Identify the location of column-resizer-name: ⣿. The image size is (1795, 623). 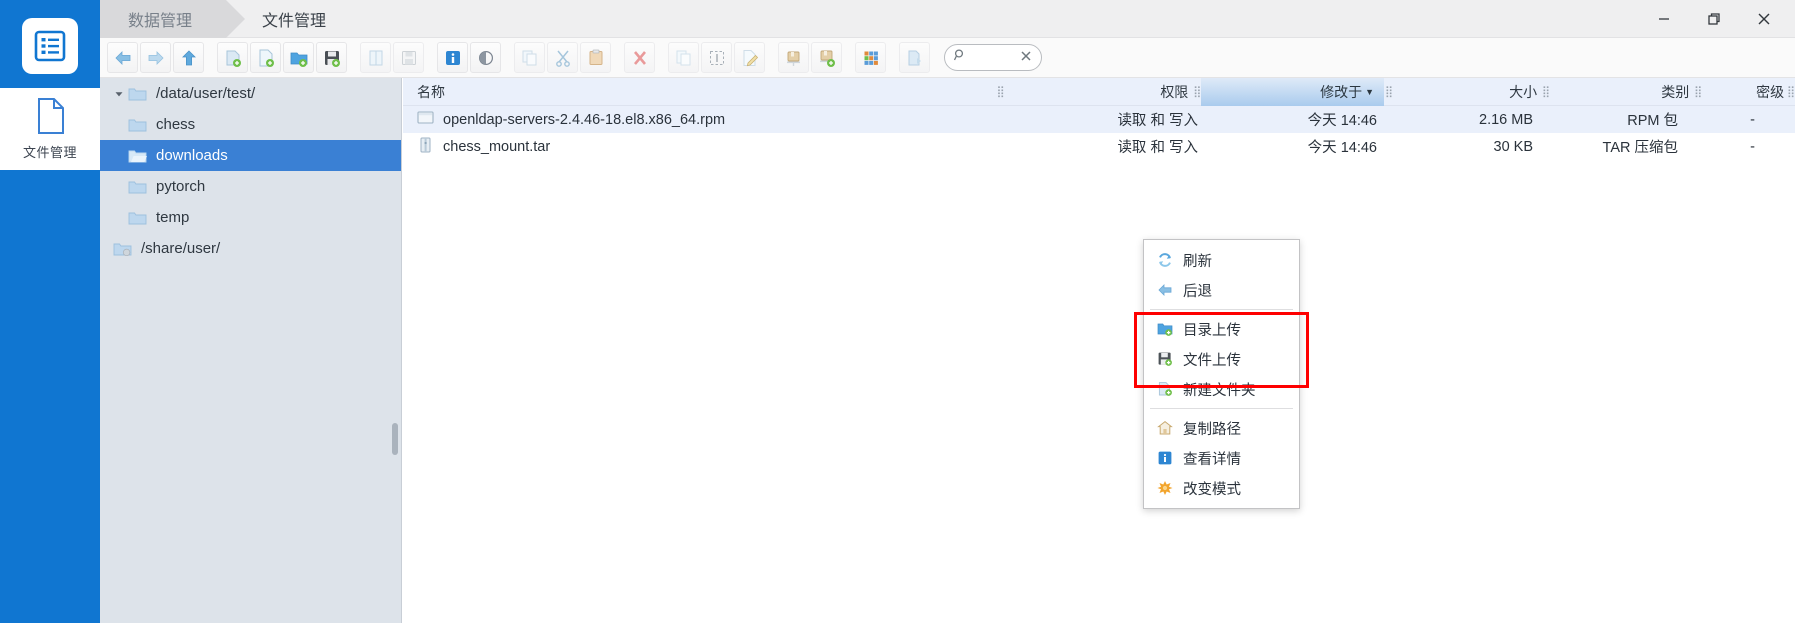
(1000, 91).